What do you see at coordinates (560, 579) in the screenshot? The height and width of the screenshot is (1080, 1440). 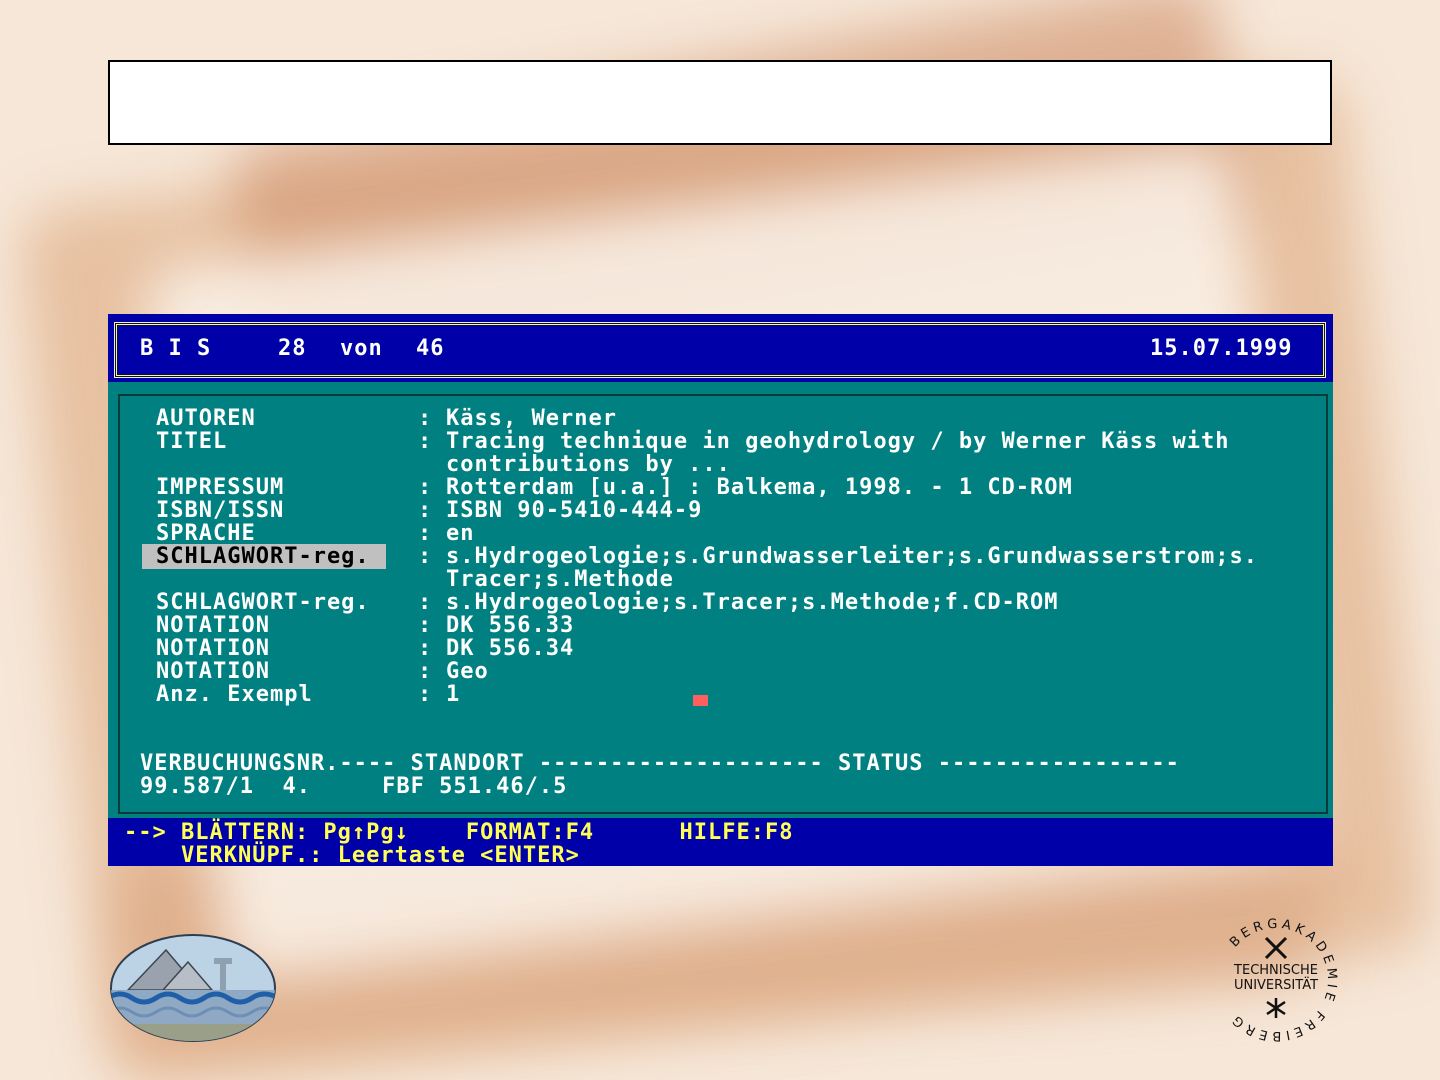 I see `field-value-schlagwort-1-cont: Tracer;s.Methode` at bounding box center [560, 579].